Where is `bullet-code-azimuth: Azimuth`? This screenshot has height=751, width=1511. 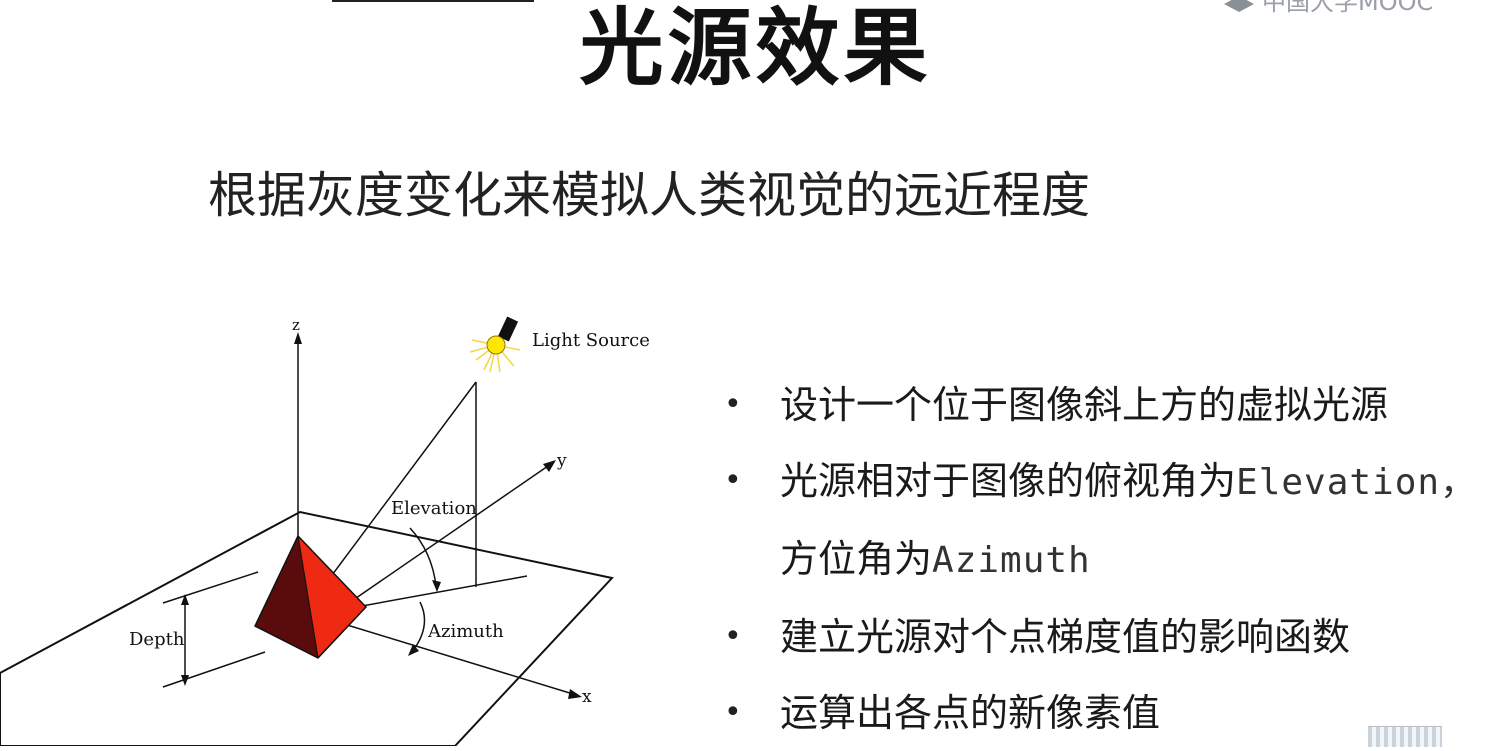 bullet-code-azimuth: Azimuth is located at coordinates (1011, 560).